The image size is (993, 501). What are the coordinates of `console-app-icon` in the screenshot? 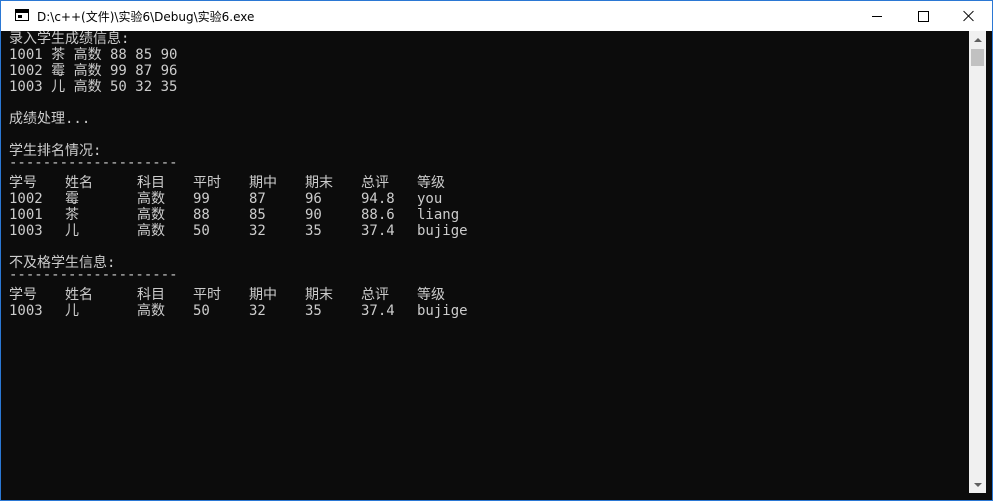 It's located at (22, 15).